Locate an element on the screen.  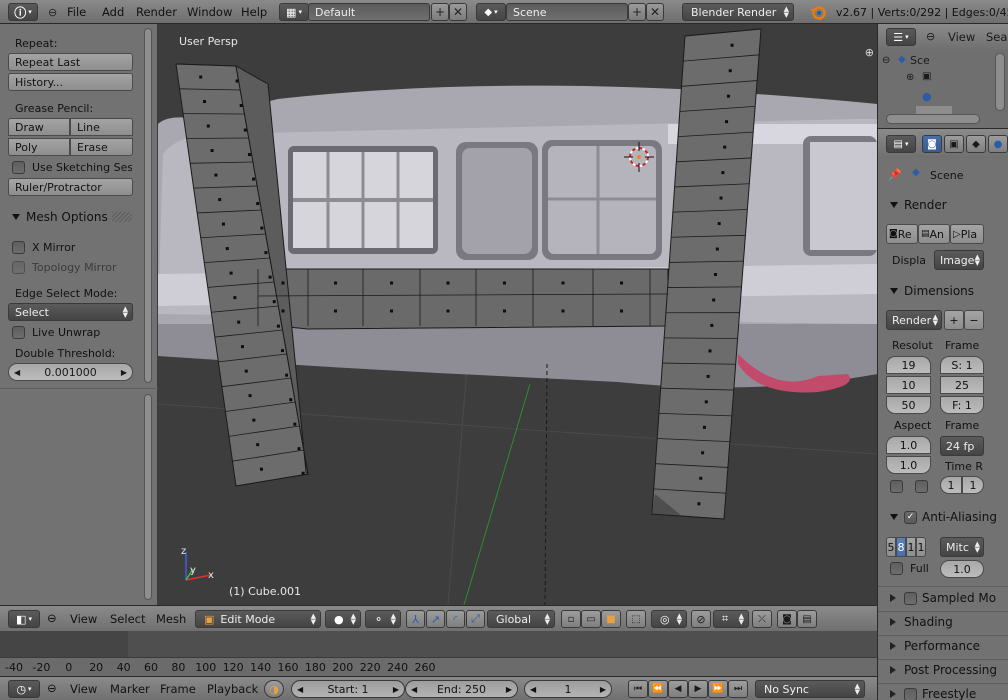
editor-type-button: ⓘ ▾ is located at coordinates (23, 12).